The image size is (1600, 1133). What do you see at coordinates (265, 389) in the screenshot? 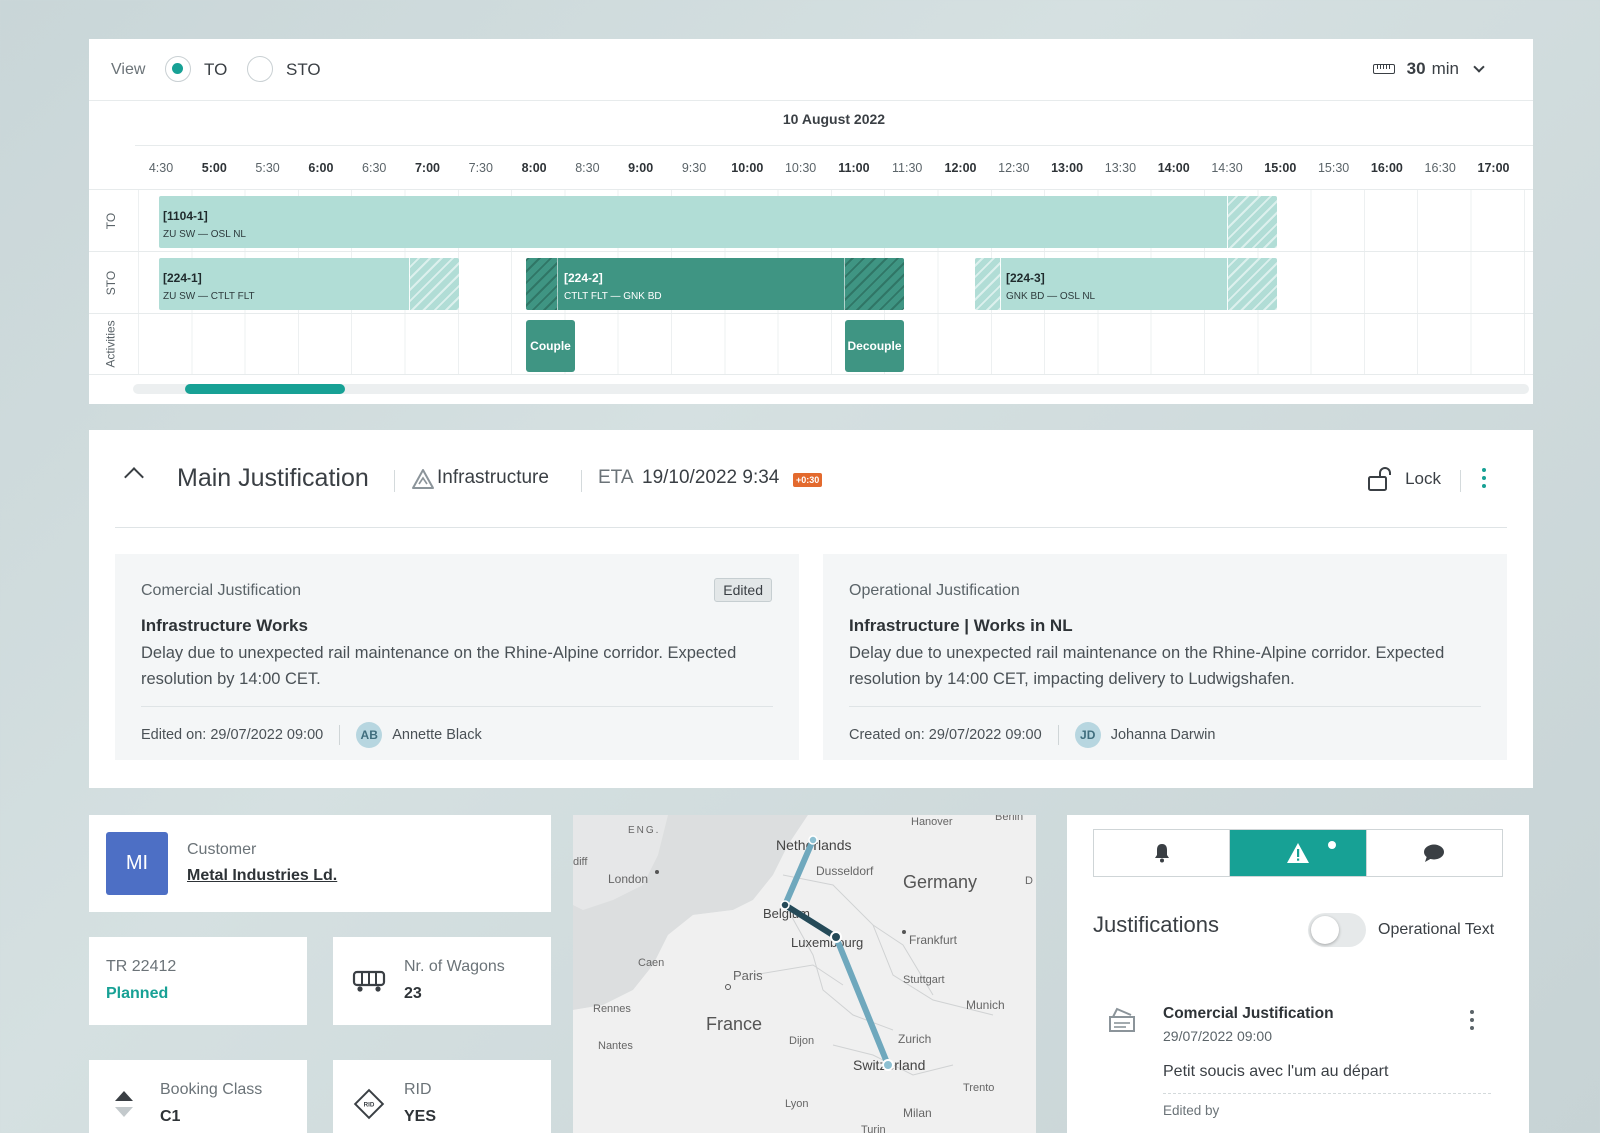
I see `scrollbar-thumb` at bounding box center [265, 389].